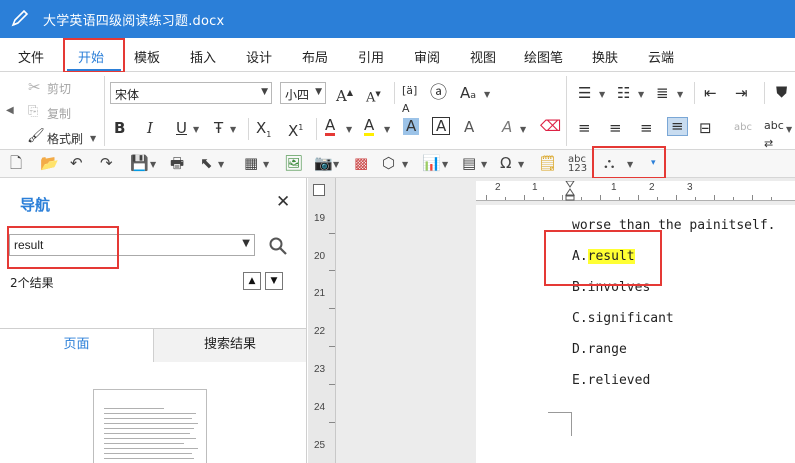 The image size is (795, 463). What do you see at coordinates (369, 126) in the screenshot?
I see `highlight-icon: A` at bounding box center [369, 126].